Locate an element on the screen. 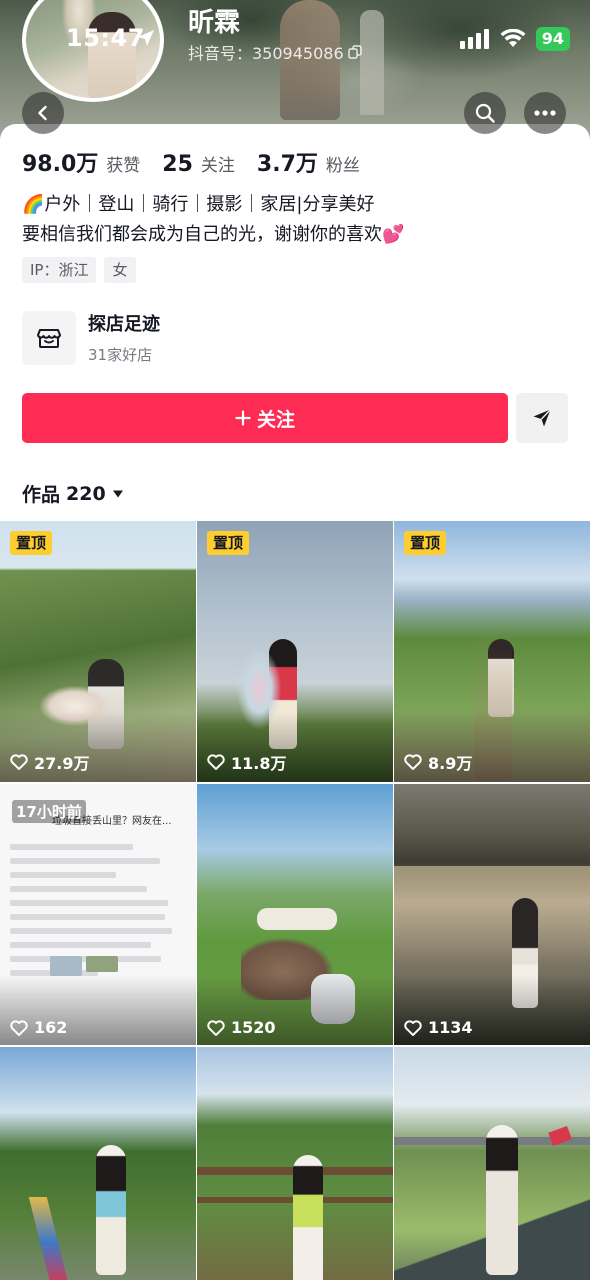 The image size is (590, 1280). profile-tags: IP：浙江 女 is located at coordinates (79, 270).